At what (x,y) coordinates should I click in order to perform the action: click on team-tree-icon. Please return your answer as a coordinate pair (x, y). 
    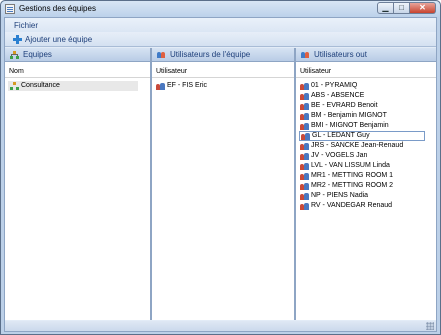
    Looking at the image, I should click on (14, 55).